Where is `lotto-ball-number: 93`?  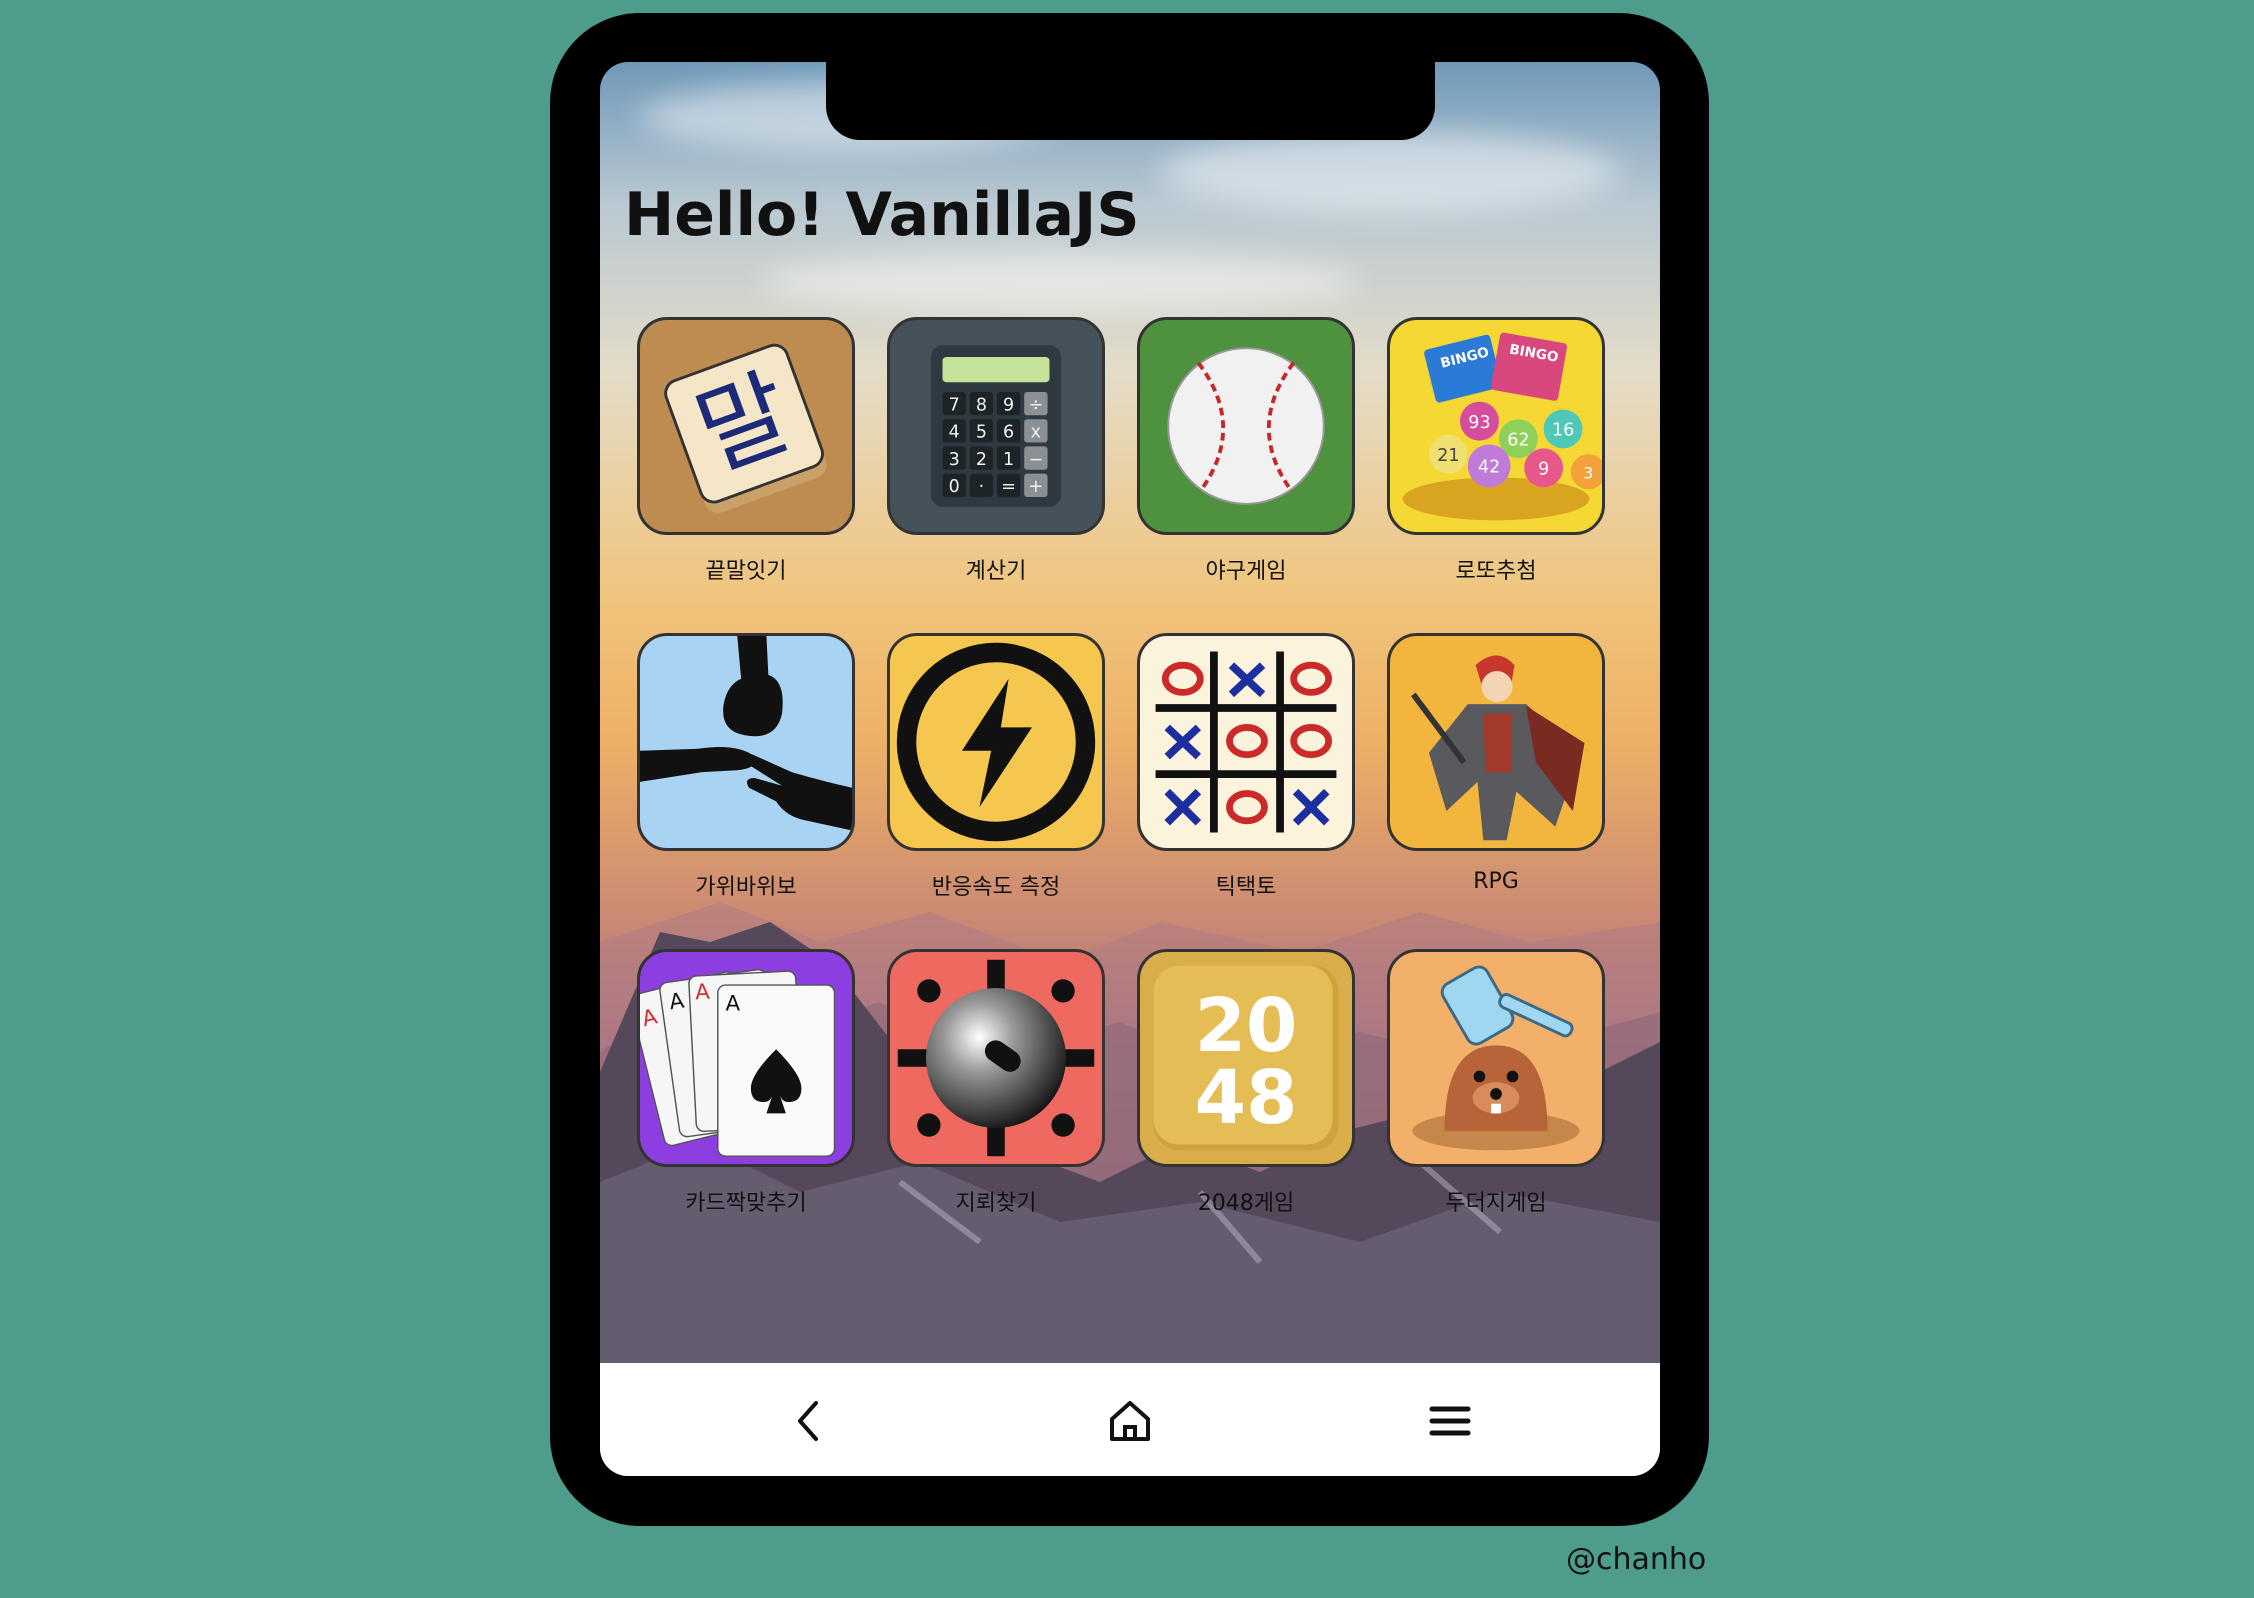
lotto-ball-number: 93 is located at coordinates (1479, 423).